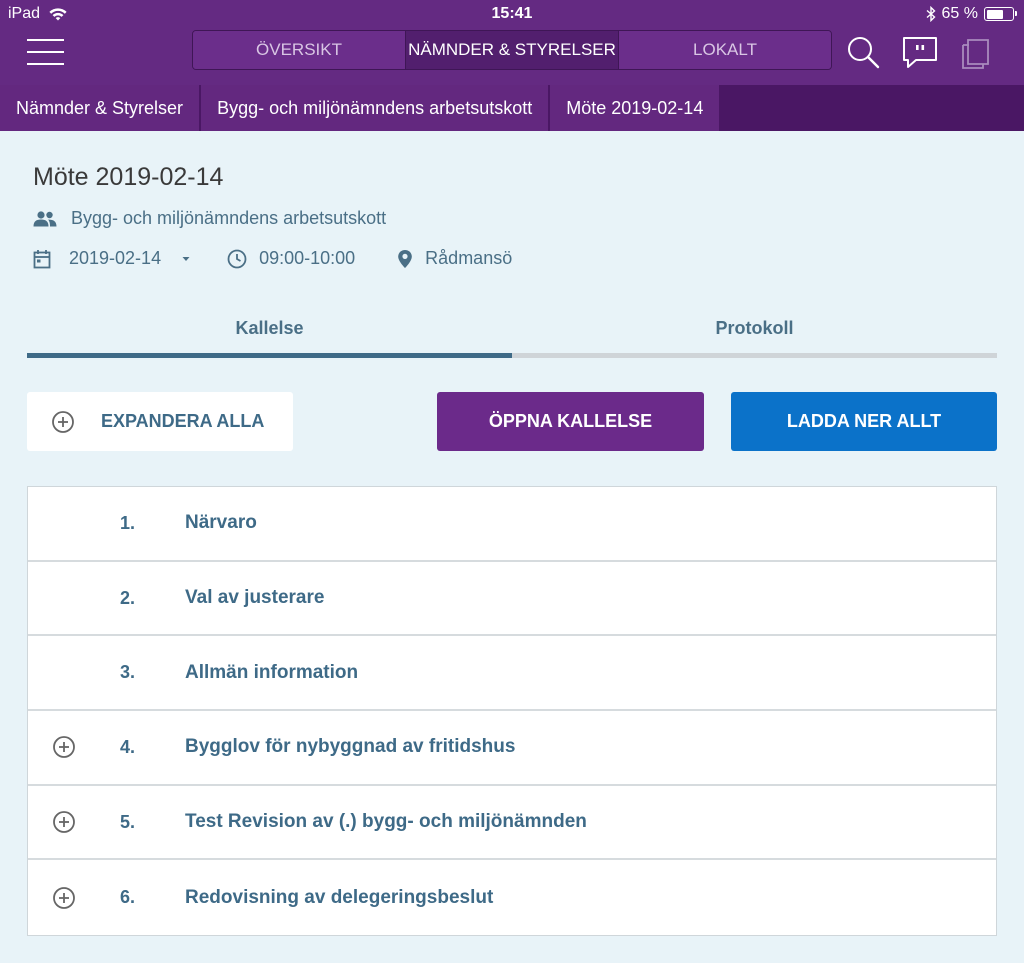  Describe the element at coordinates (863, 52) in the screenshot. I see `search-icon` at that location.